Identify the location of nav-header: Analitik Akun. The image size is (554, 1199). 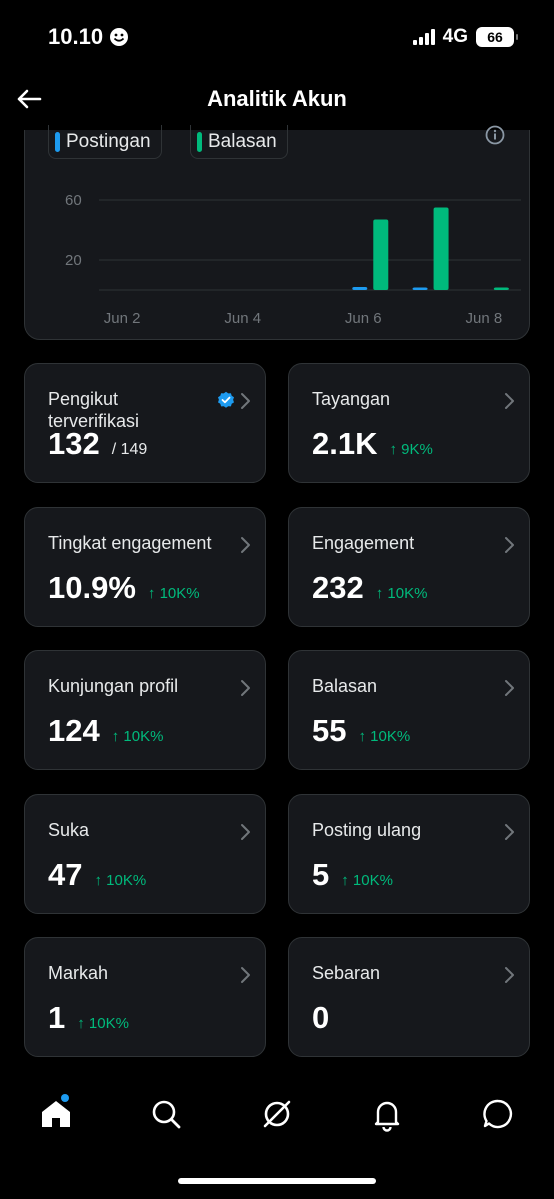
(277, 102).